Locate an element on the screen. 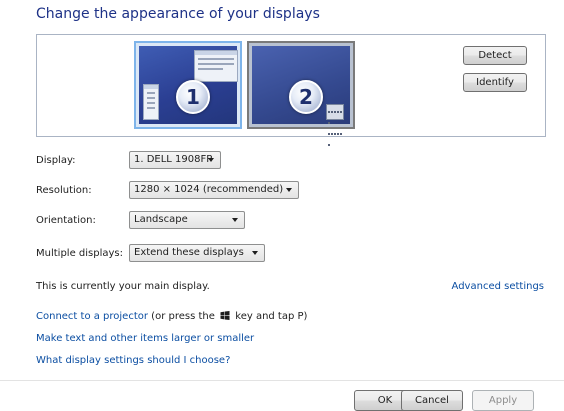 The width and height of the screenshot is (564, 411). display-help-link: What display settings should I choose? is located at coordinates (133, 360).